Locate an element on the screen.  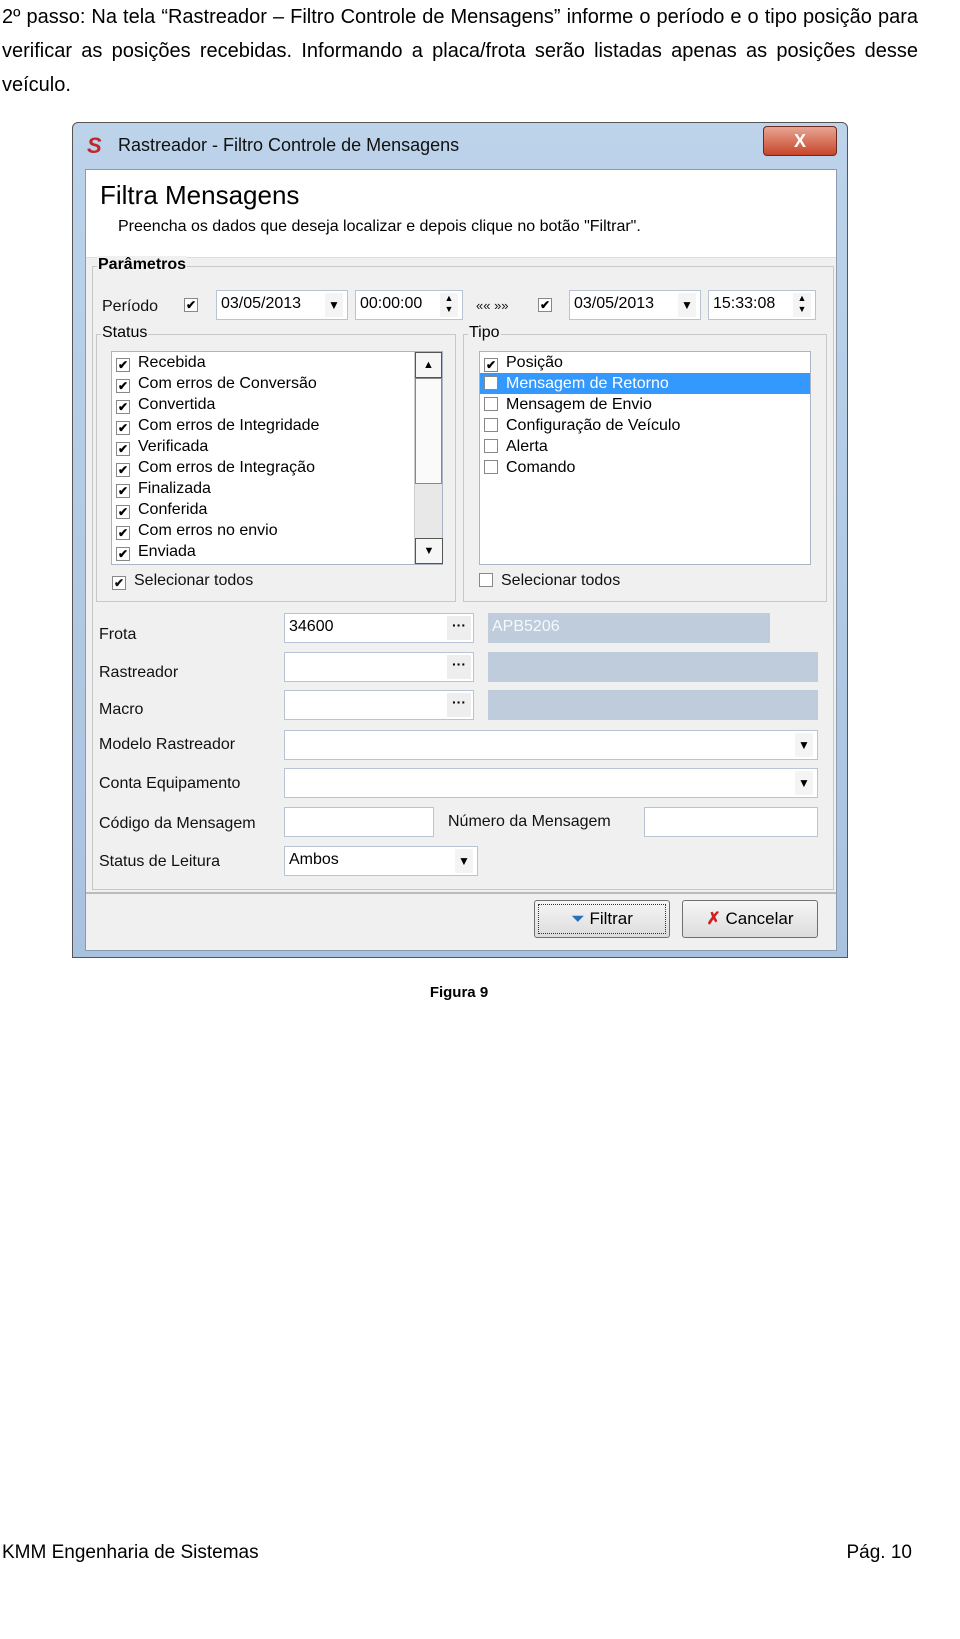
list-item: ✔ Com erros no envio is located at coordinates (277, 530).